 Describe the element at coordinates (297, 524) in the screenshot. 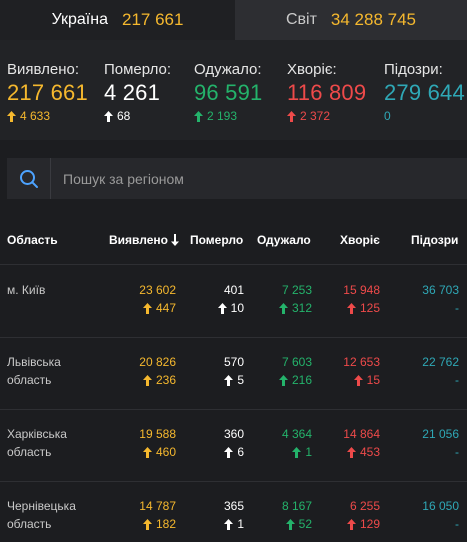

I see `cell-recovered-delta: 52` at that location.